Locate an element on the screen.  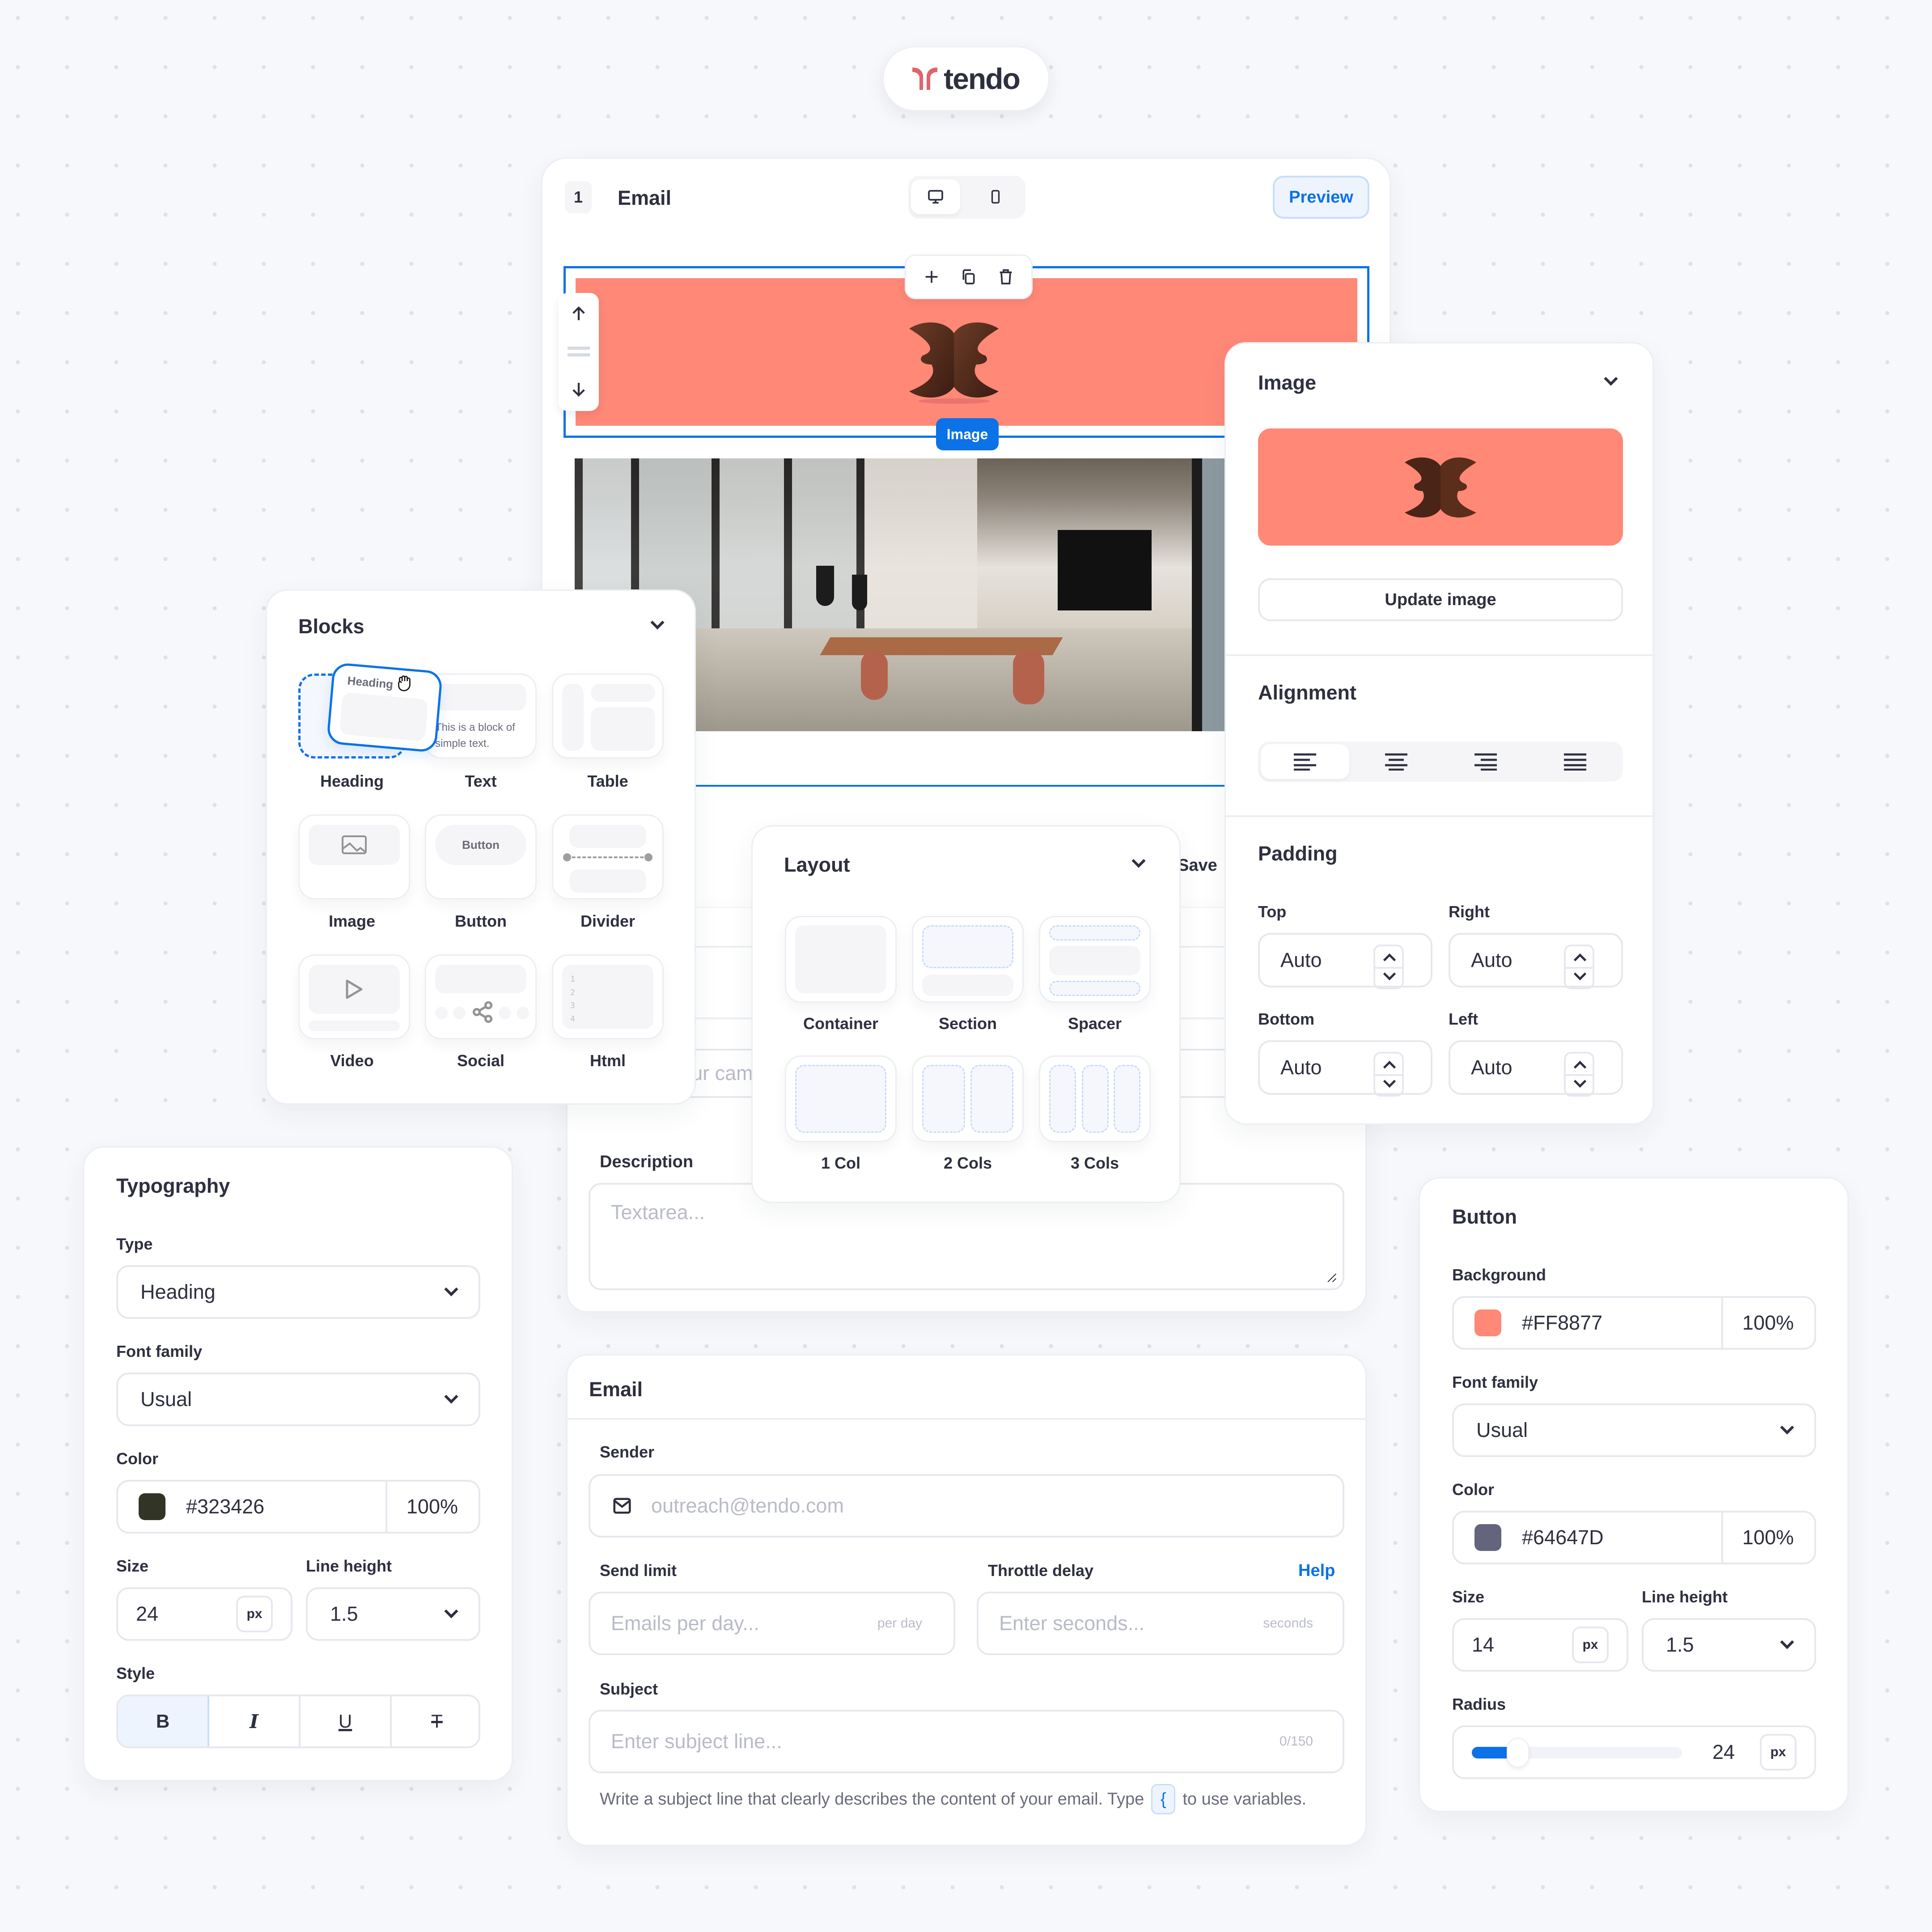
layout-tile-1-col is located at coordinates (841, 1098).